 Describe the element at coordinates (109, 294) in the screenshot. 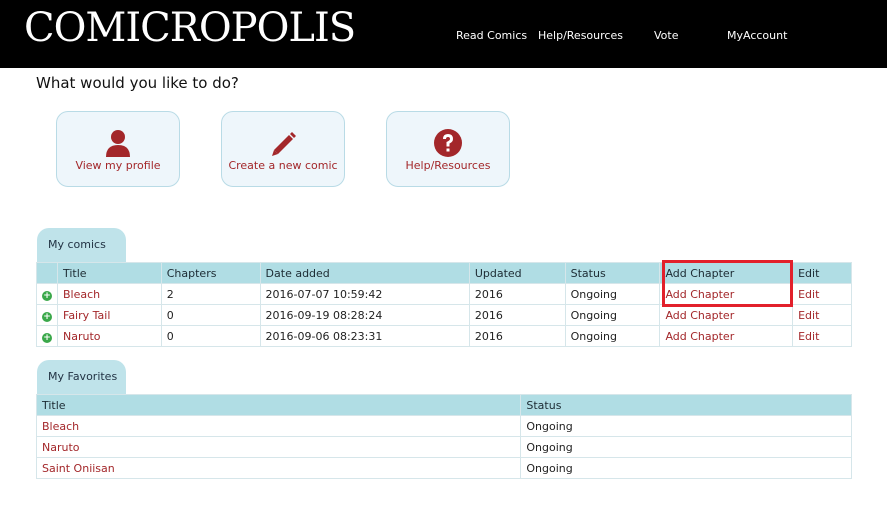

I see `comic-title-link: Bleach` at that location.